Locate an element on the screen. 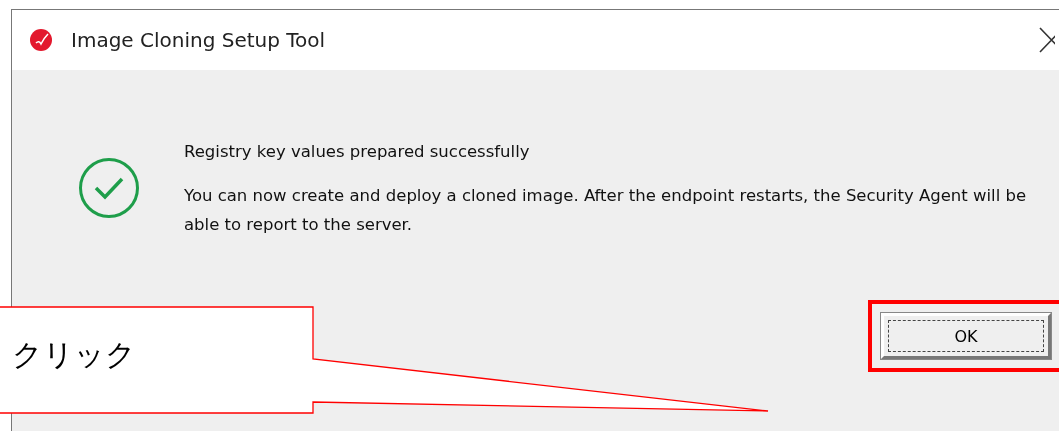  app-logo-icon is located at coordinates (41, 40).